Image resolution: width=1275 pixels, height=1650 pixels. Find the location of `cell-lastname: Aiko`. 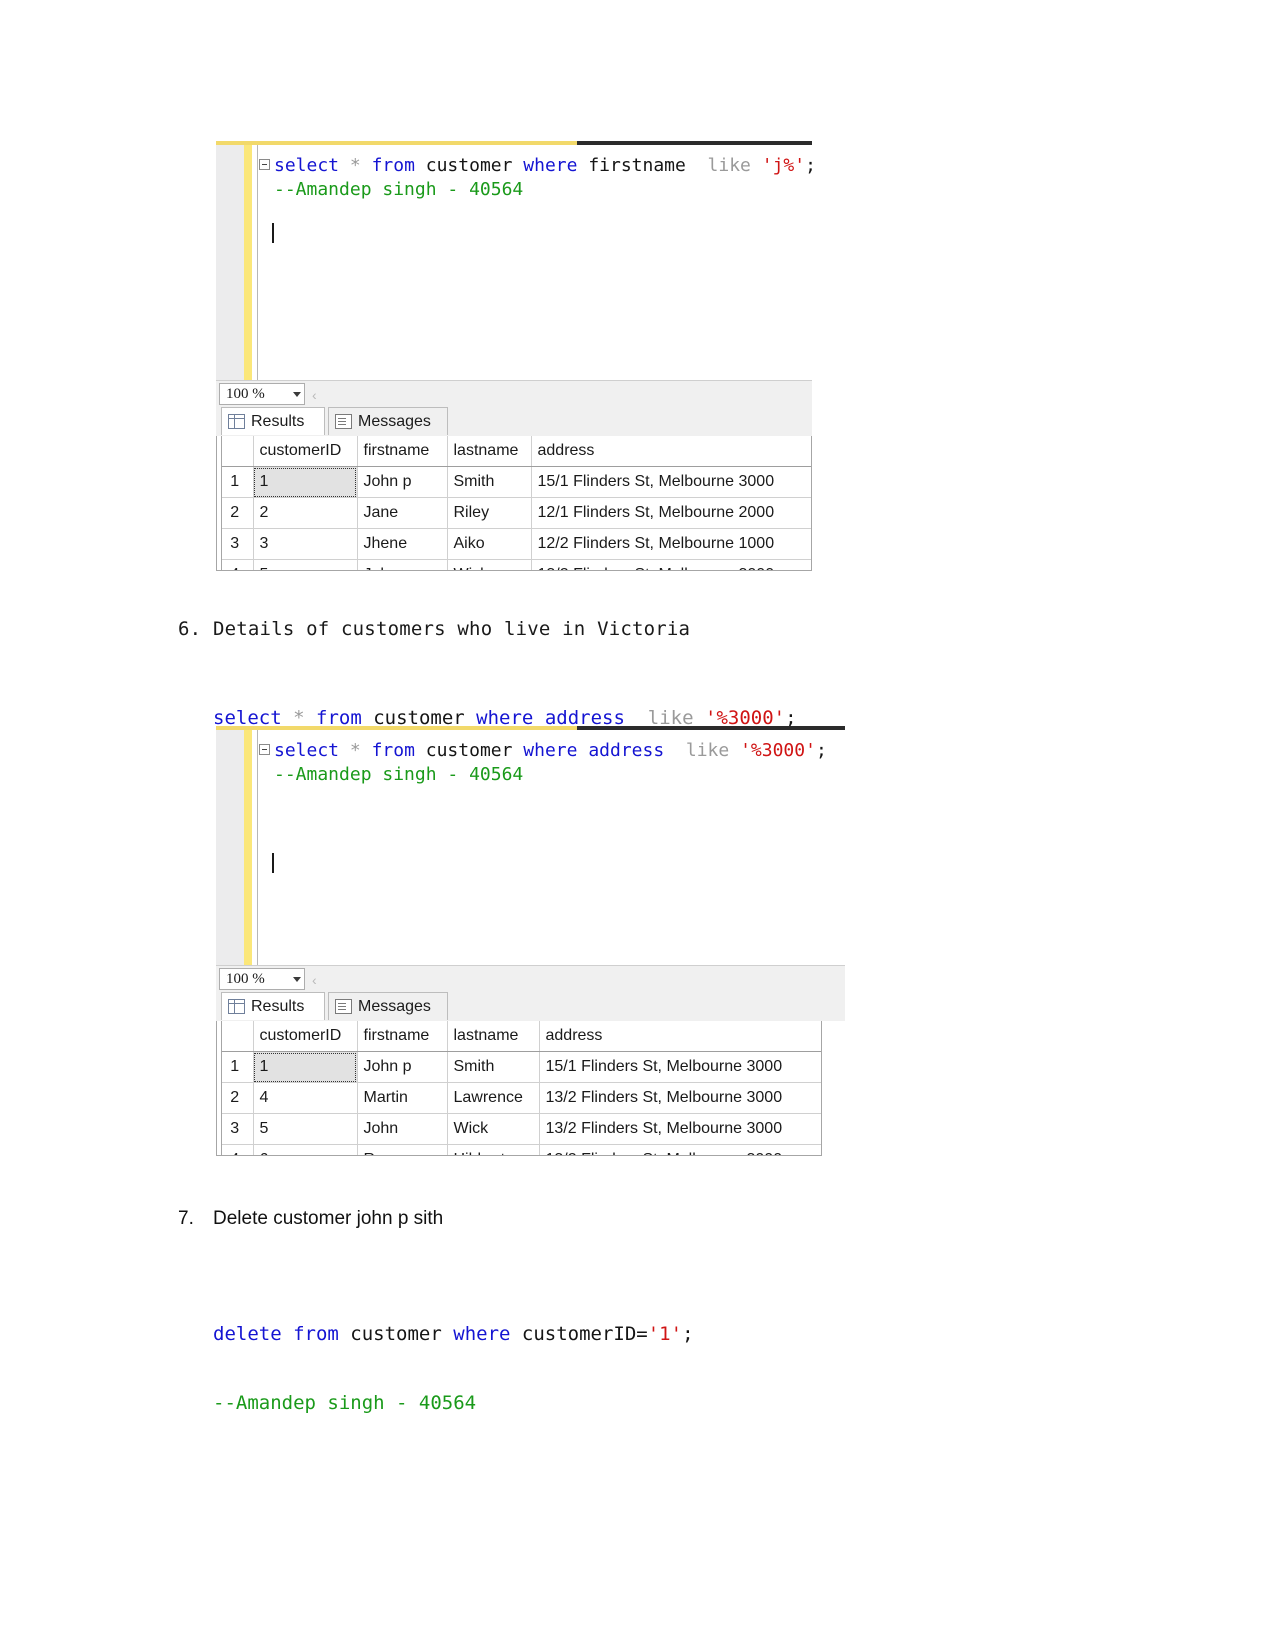

cell-lastname: Aiko is located at coordinates (489, 544).